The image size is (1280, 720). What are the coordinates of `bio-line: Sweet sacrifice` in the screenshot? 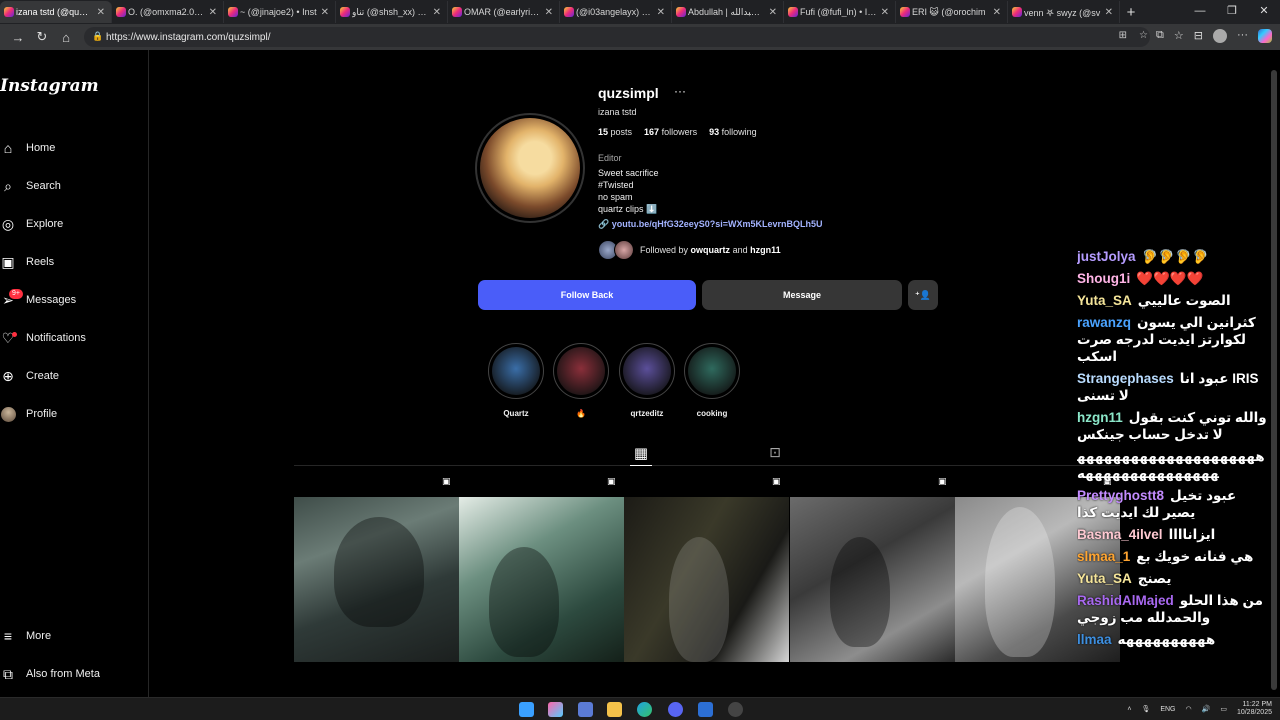 It's located at (628, 173).